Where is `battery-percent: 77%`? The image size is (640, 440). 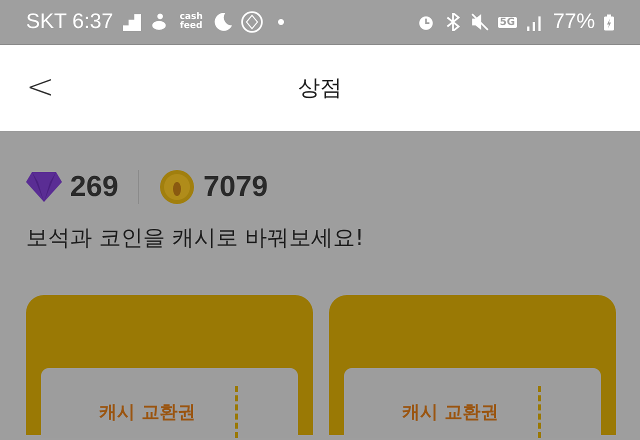 battery-percent: 77% is located at coordinates (573, 22).